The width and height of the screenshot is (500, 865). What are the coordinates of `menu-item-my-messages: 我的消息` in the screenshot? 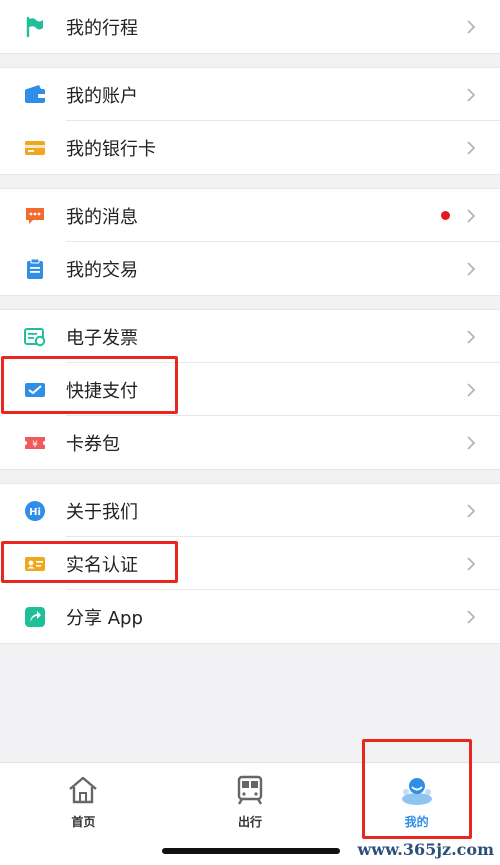 It's located at (250, 215).